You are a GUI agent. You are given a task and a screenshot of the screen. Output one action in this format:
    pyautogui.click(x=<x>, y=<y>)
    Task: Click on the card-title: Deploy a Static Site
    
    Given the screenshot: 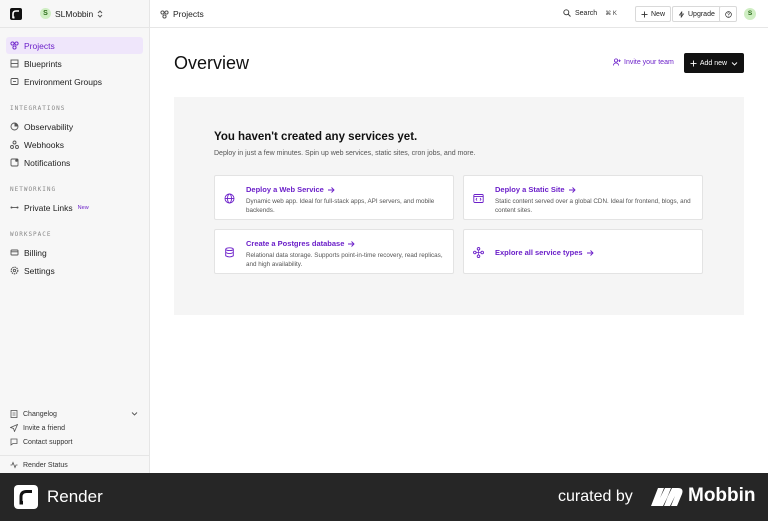 What is the action you would take?
    pyautogui.click(x=535, y=189)
    